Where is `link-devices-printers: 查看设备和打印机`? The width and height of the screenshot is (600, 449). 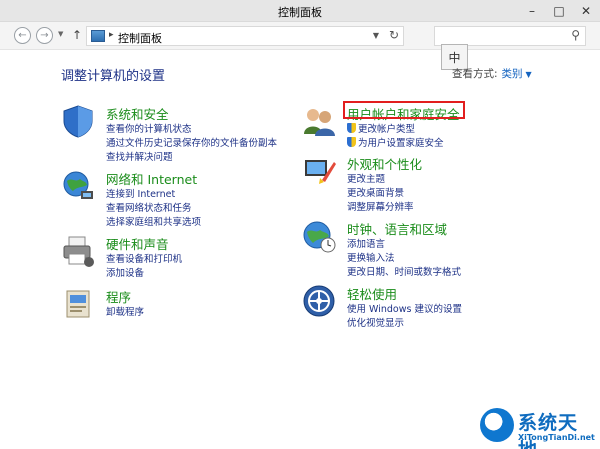
link-devices-printers: 查看设备和打印机 is located at coordinates (144, 258).